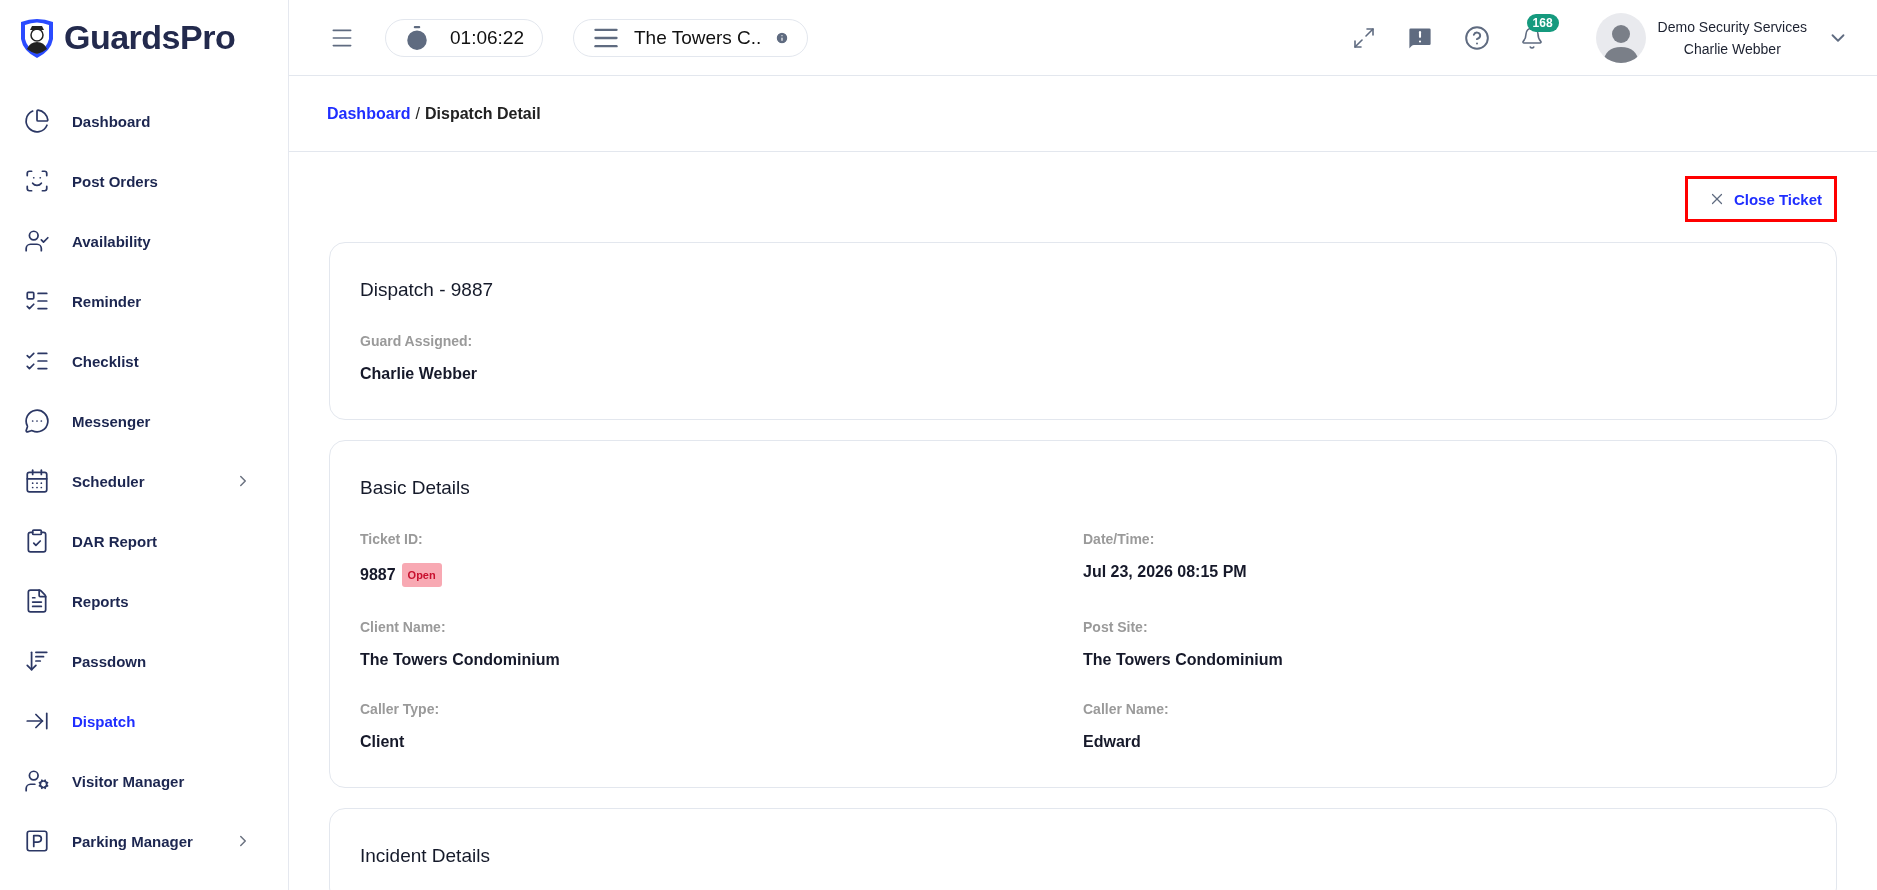 This screenshot has width=1877, height=890. I want to click on breadcrumb-link: Dashboard, so click(369, 113).